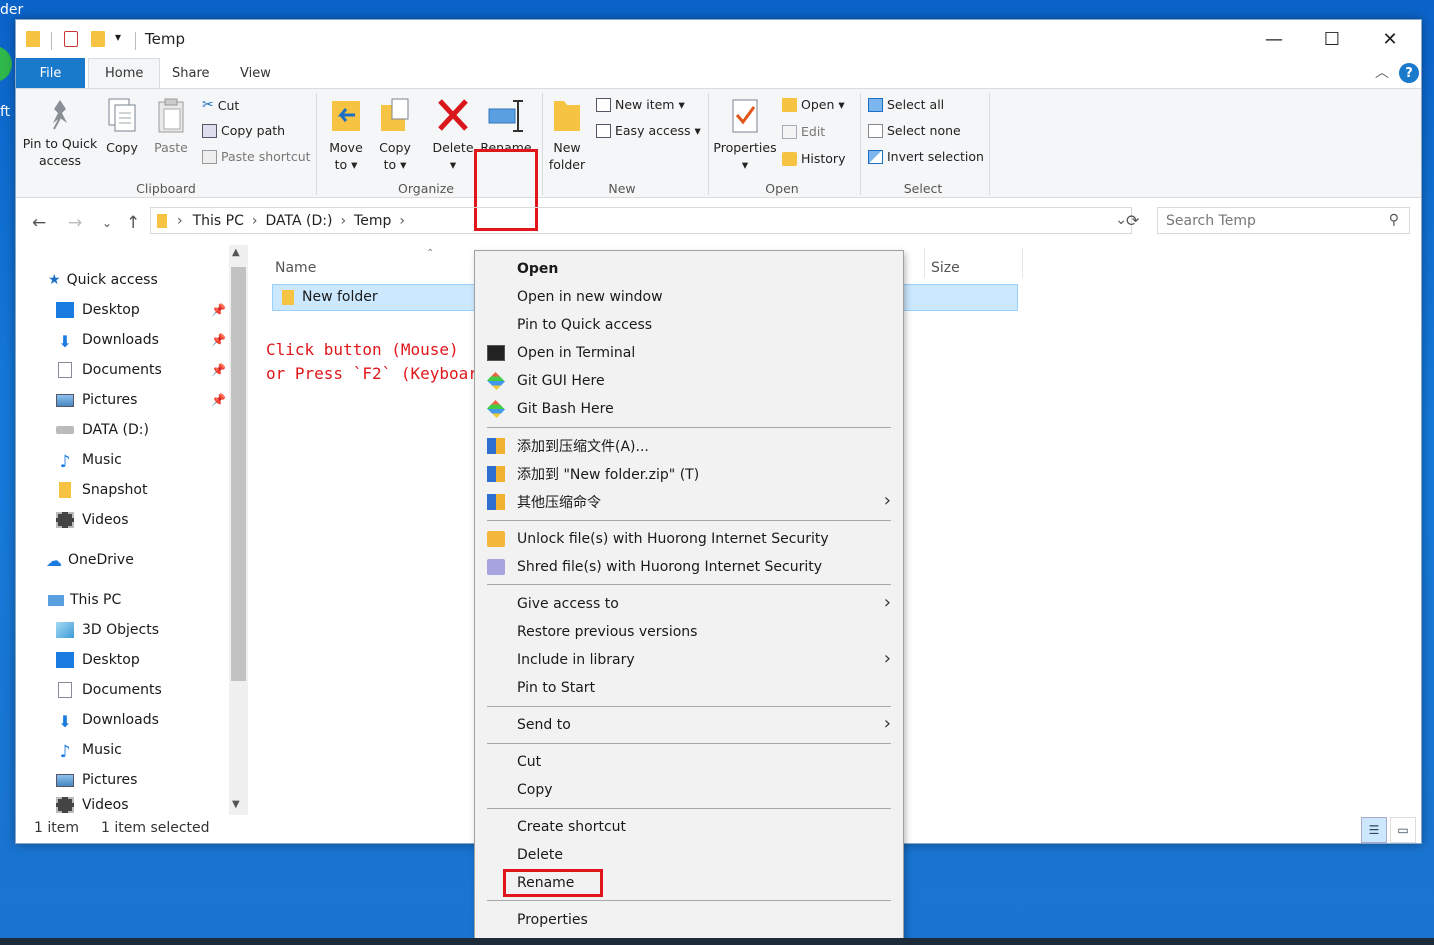 The image size is (1434, 945). What do you see at coordinates (295, 268) in the screenshot?
I see `column-header-name: Name` at bounding box center [295, 268].